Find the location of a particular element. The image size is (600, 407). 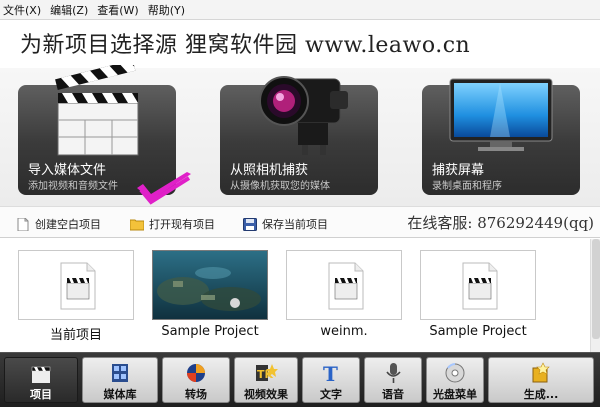

open-project-label: 打开现有项目 is located at coordinates (182, 224).